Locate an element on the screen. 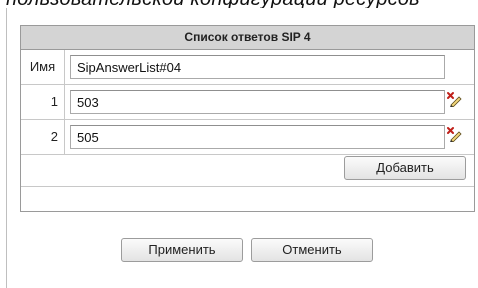 This screenshot has height=288, width=478. page-heading-fragment: пользовательской конфигурации ресурсов is located at coordinates (242, 4).